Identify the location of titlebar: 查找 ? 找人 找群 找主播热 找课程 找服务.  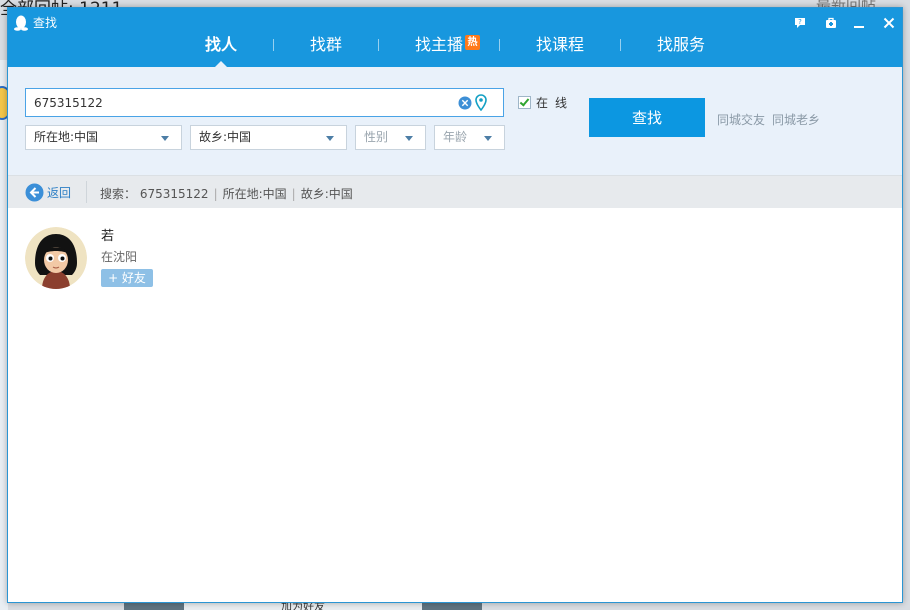
(455, 37).